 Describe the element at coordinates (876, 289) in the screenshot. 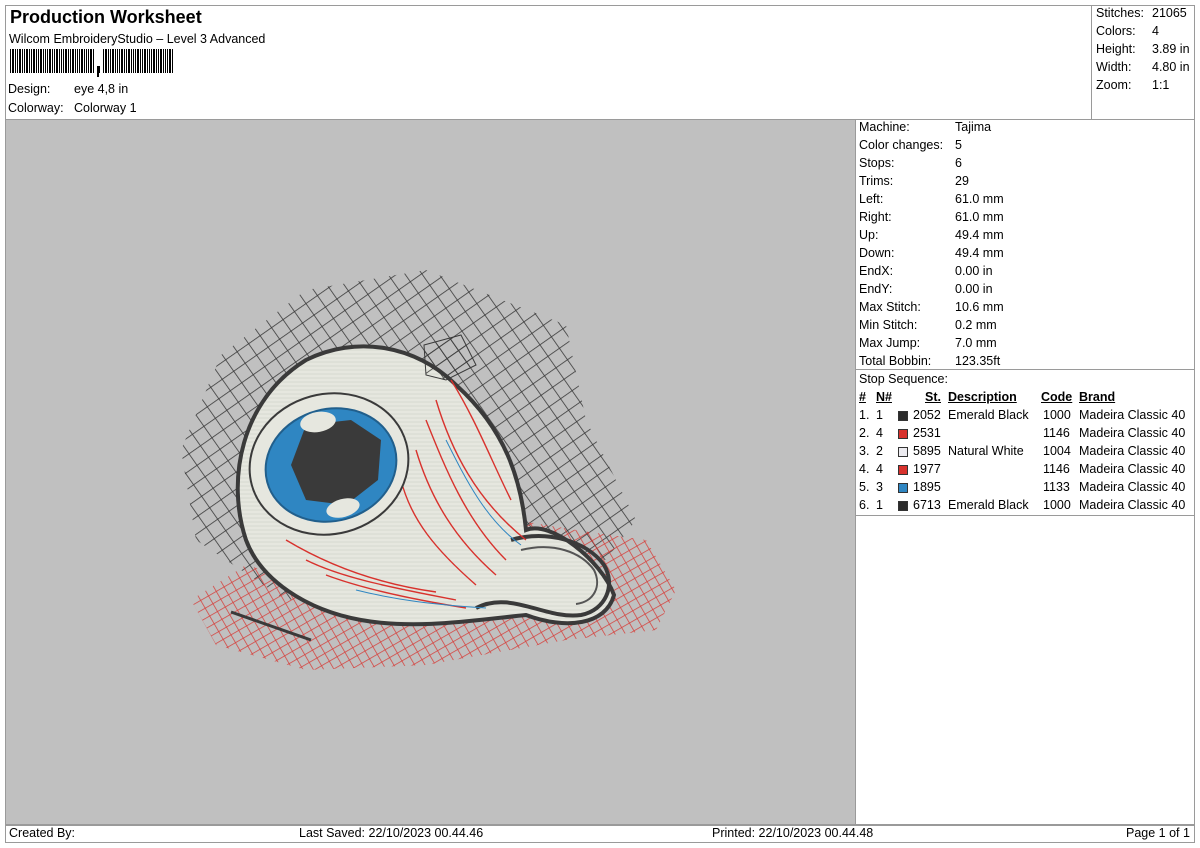

I see `machine-info-label: EndY:` at that location.